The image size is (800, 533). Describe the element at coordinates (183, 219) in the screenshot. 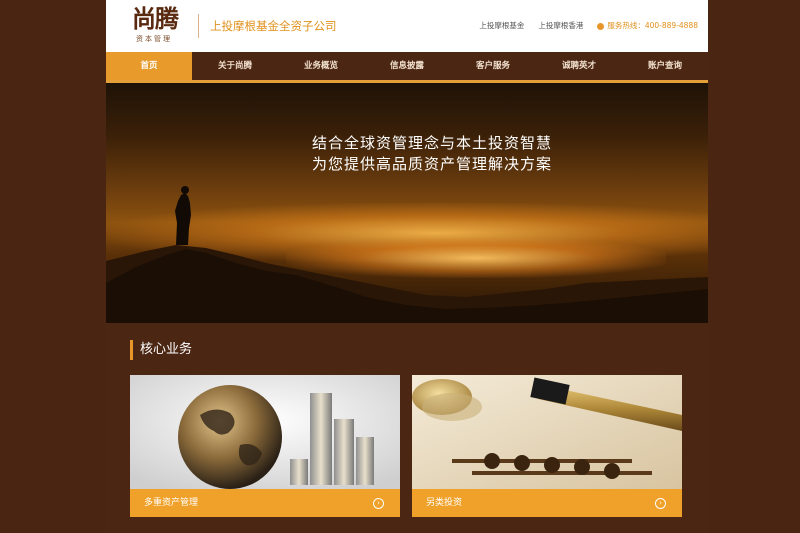

I see `standing-person` at that location.